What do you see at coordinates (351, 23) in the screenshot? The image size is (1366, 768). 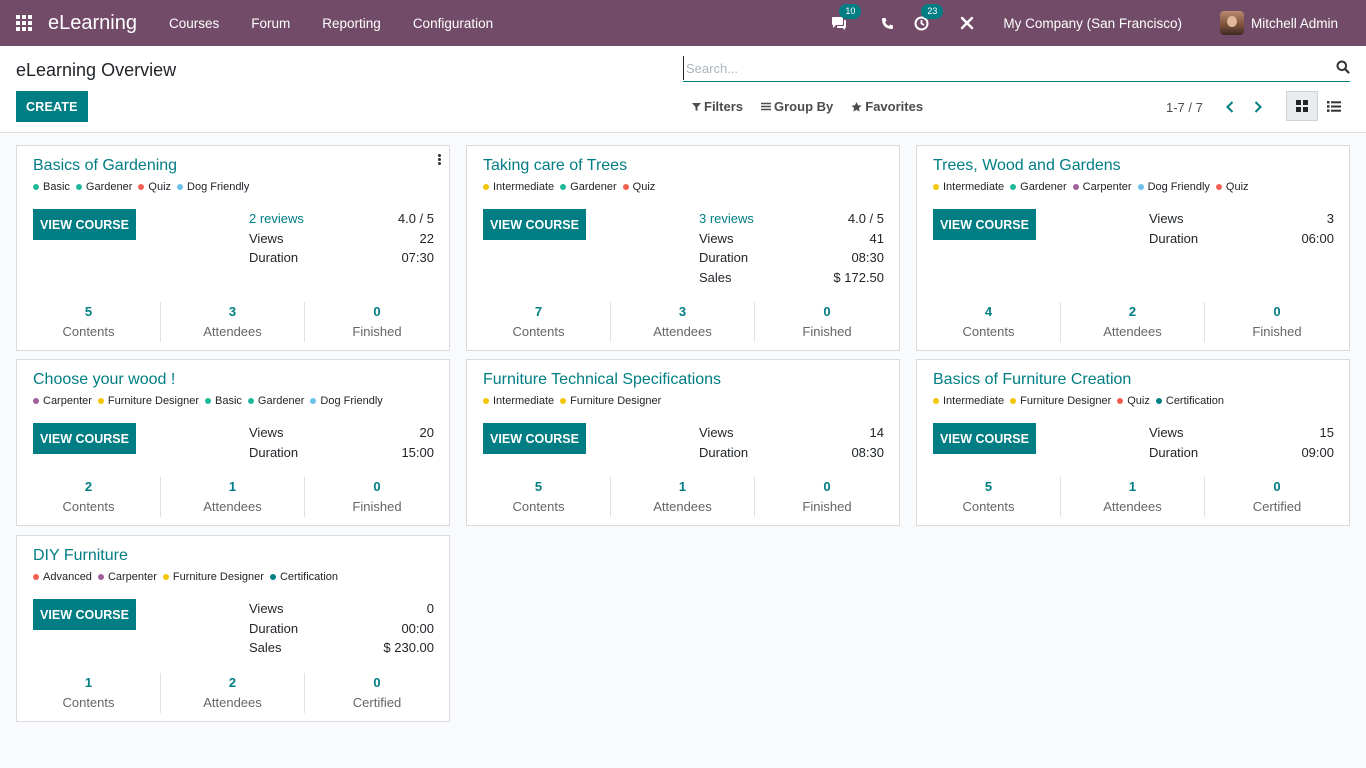 I see `menu-reporting: Reporting` at bounding box center [351, 23].